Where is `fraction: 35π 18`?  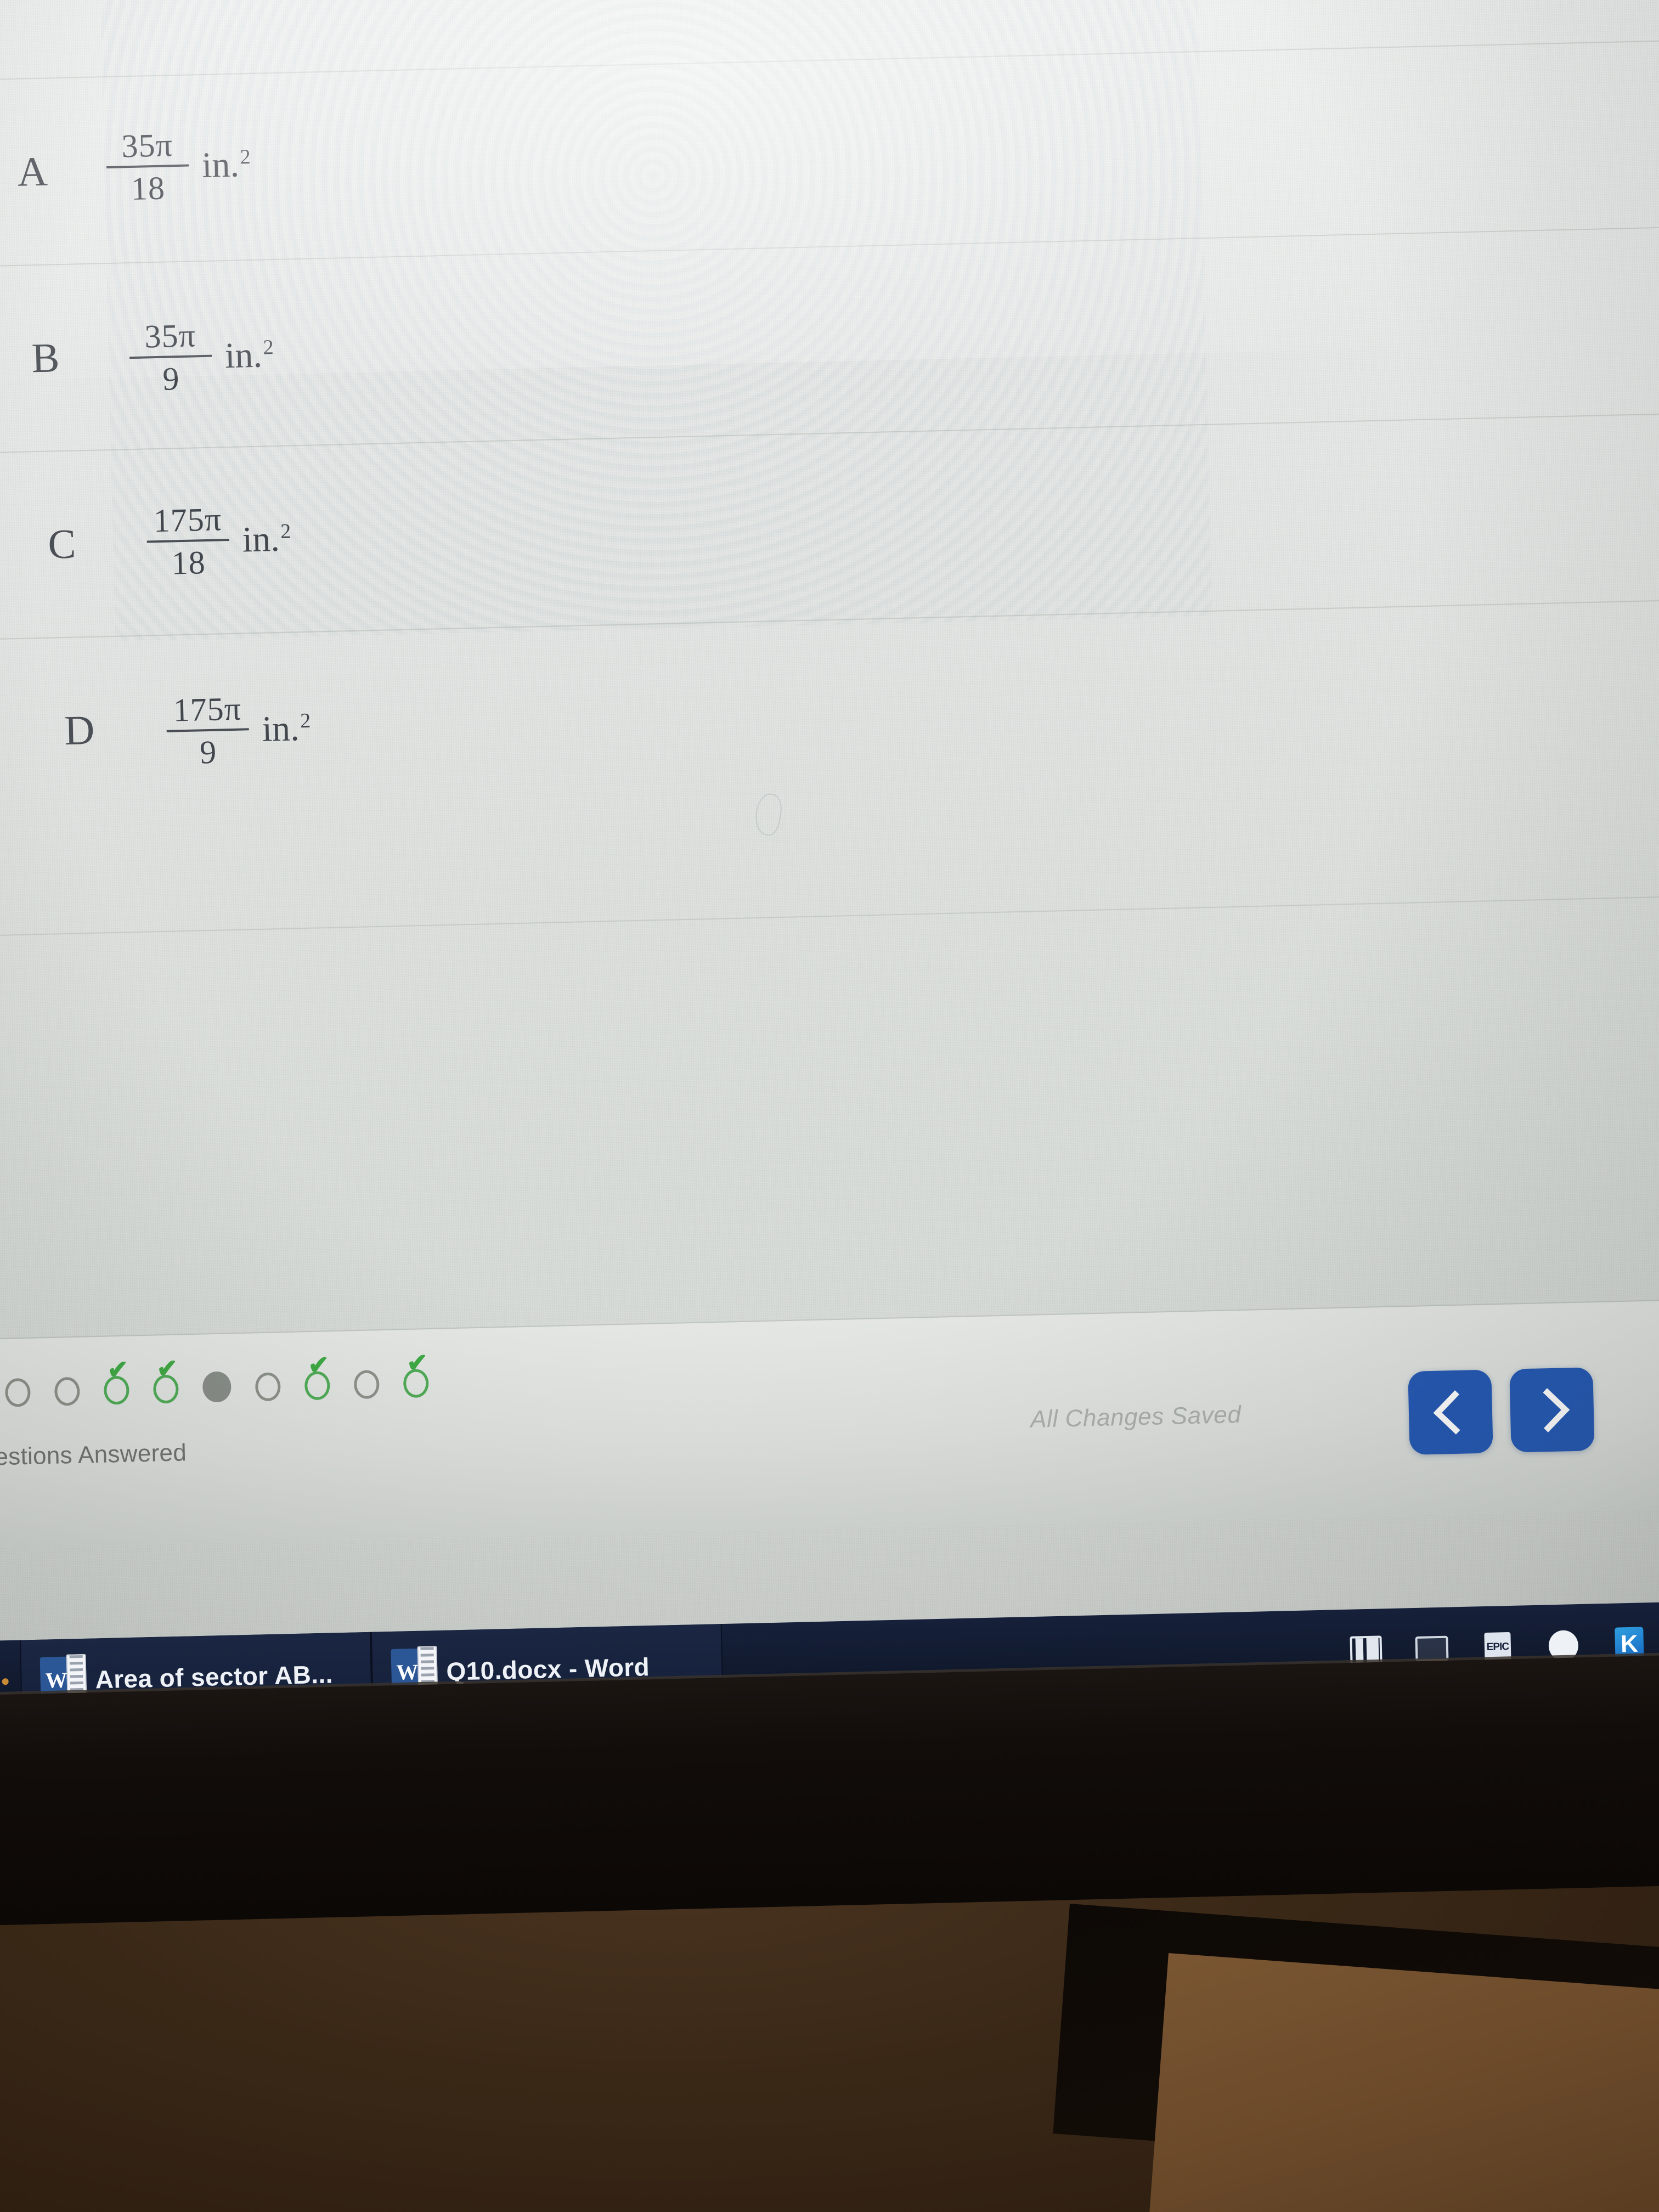
fraction: 35π 18 is located at coordinates (147, 167).